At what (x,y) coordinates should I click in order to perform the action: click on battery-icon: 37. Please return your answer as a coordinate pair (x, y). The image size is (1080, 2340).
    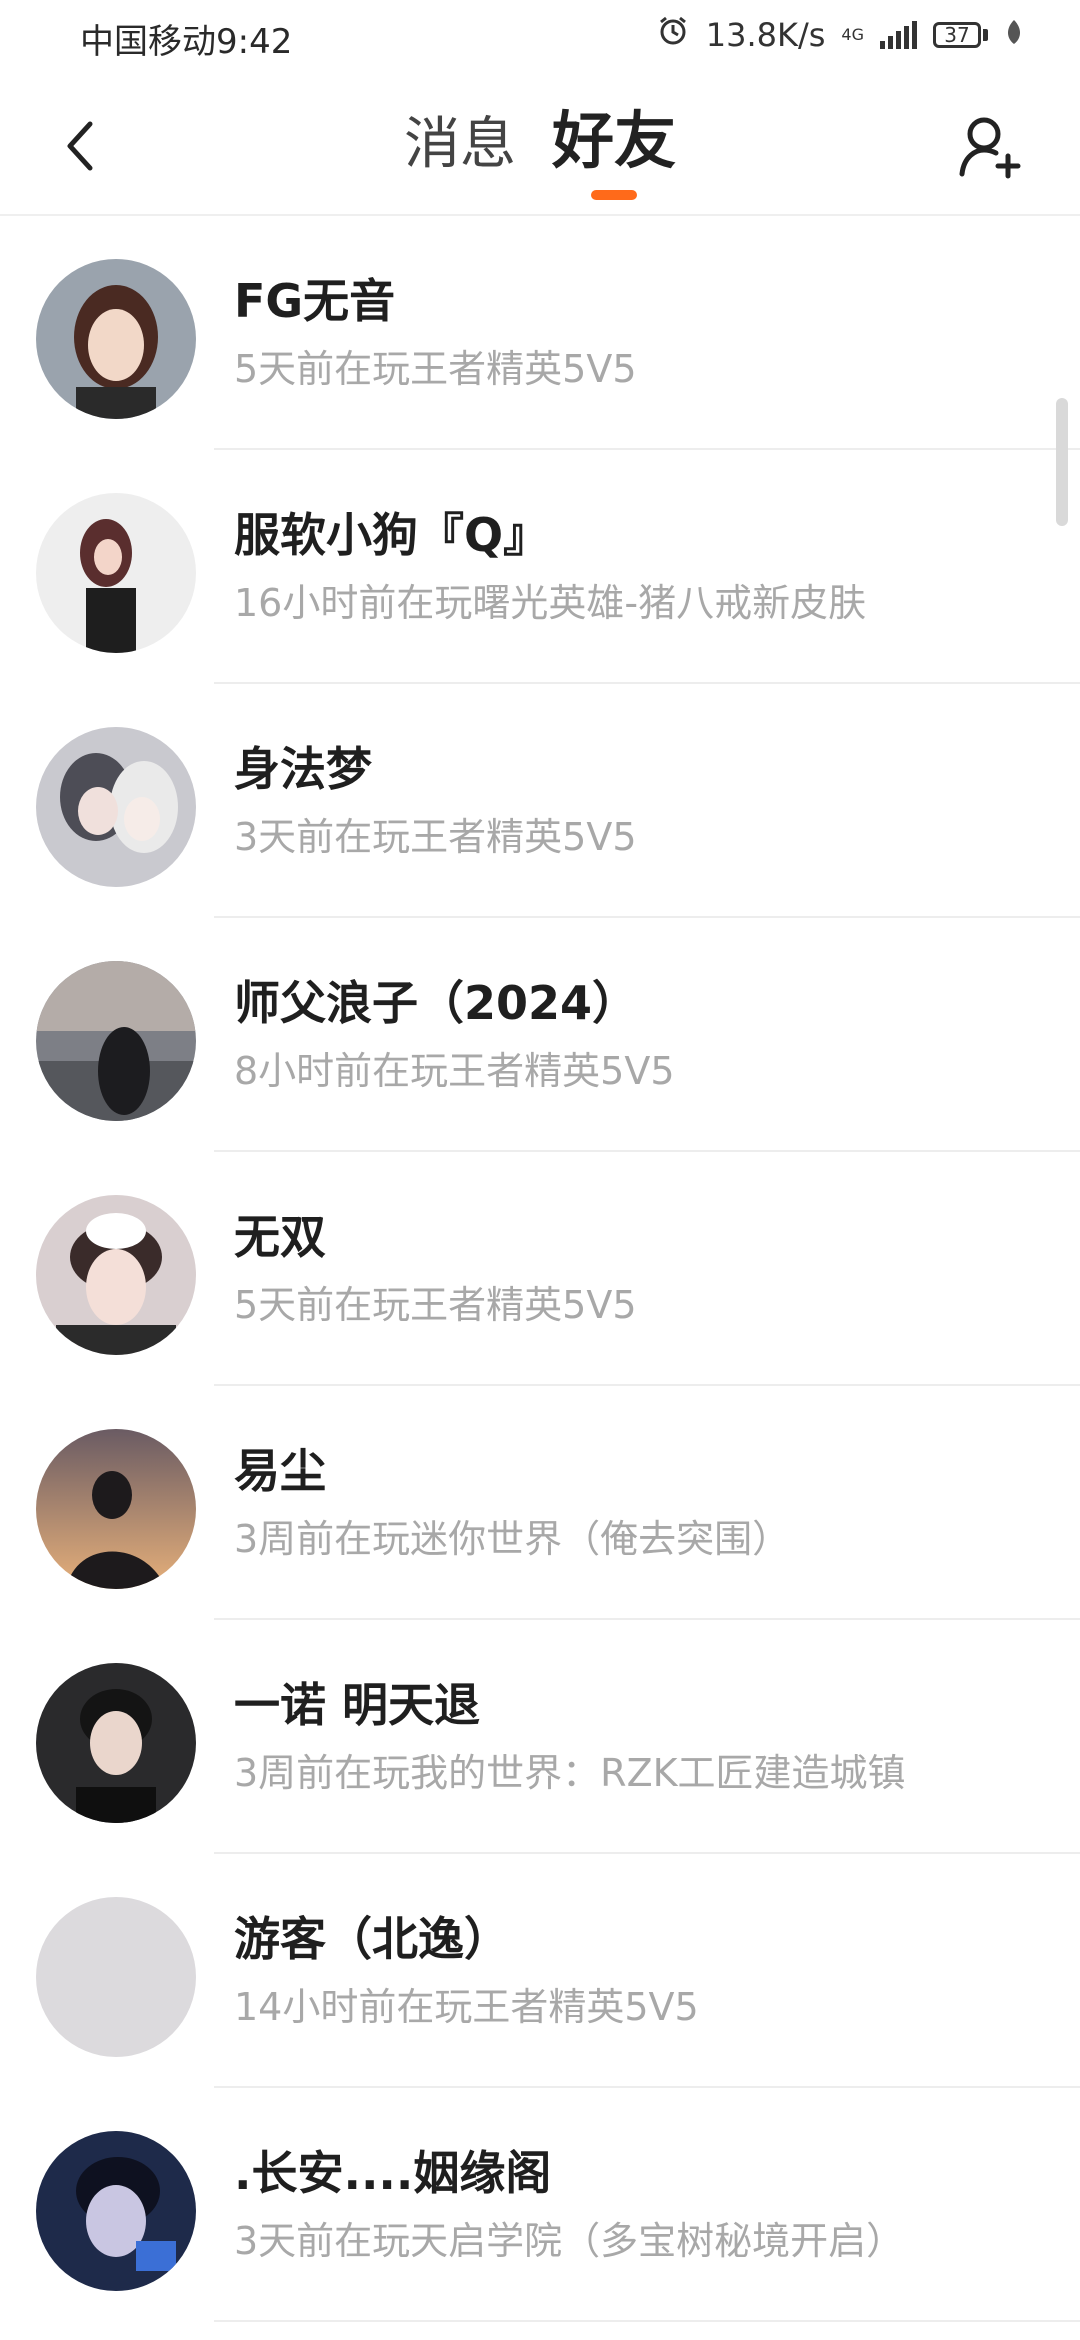
    Looking at the image, I should click on (960, 35).